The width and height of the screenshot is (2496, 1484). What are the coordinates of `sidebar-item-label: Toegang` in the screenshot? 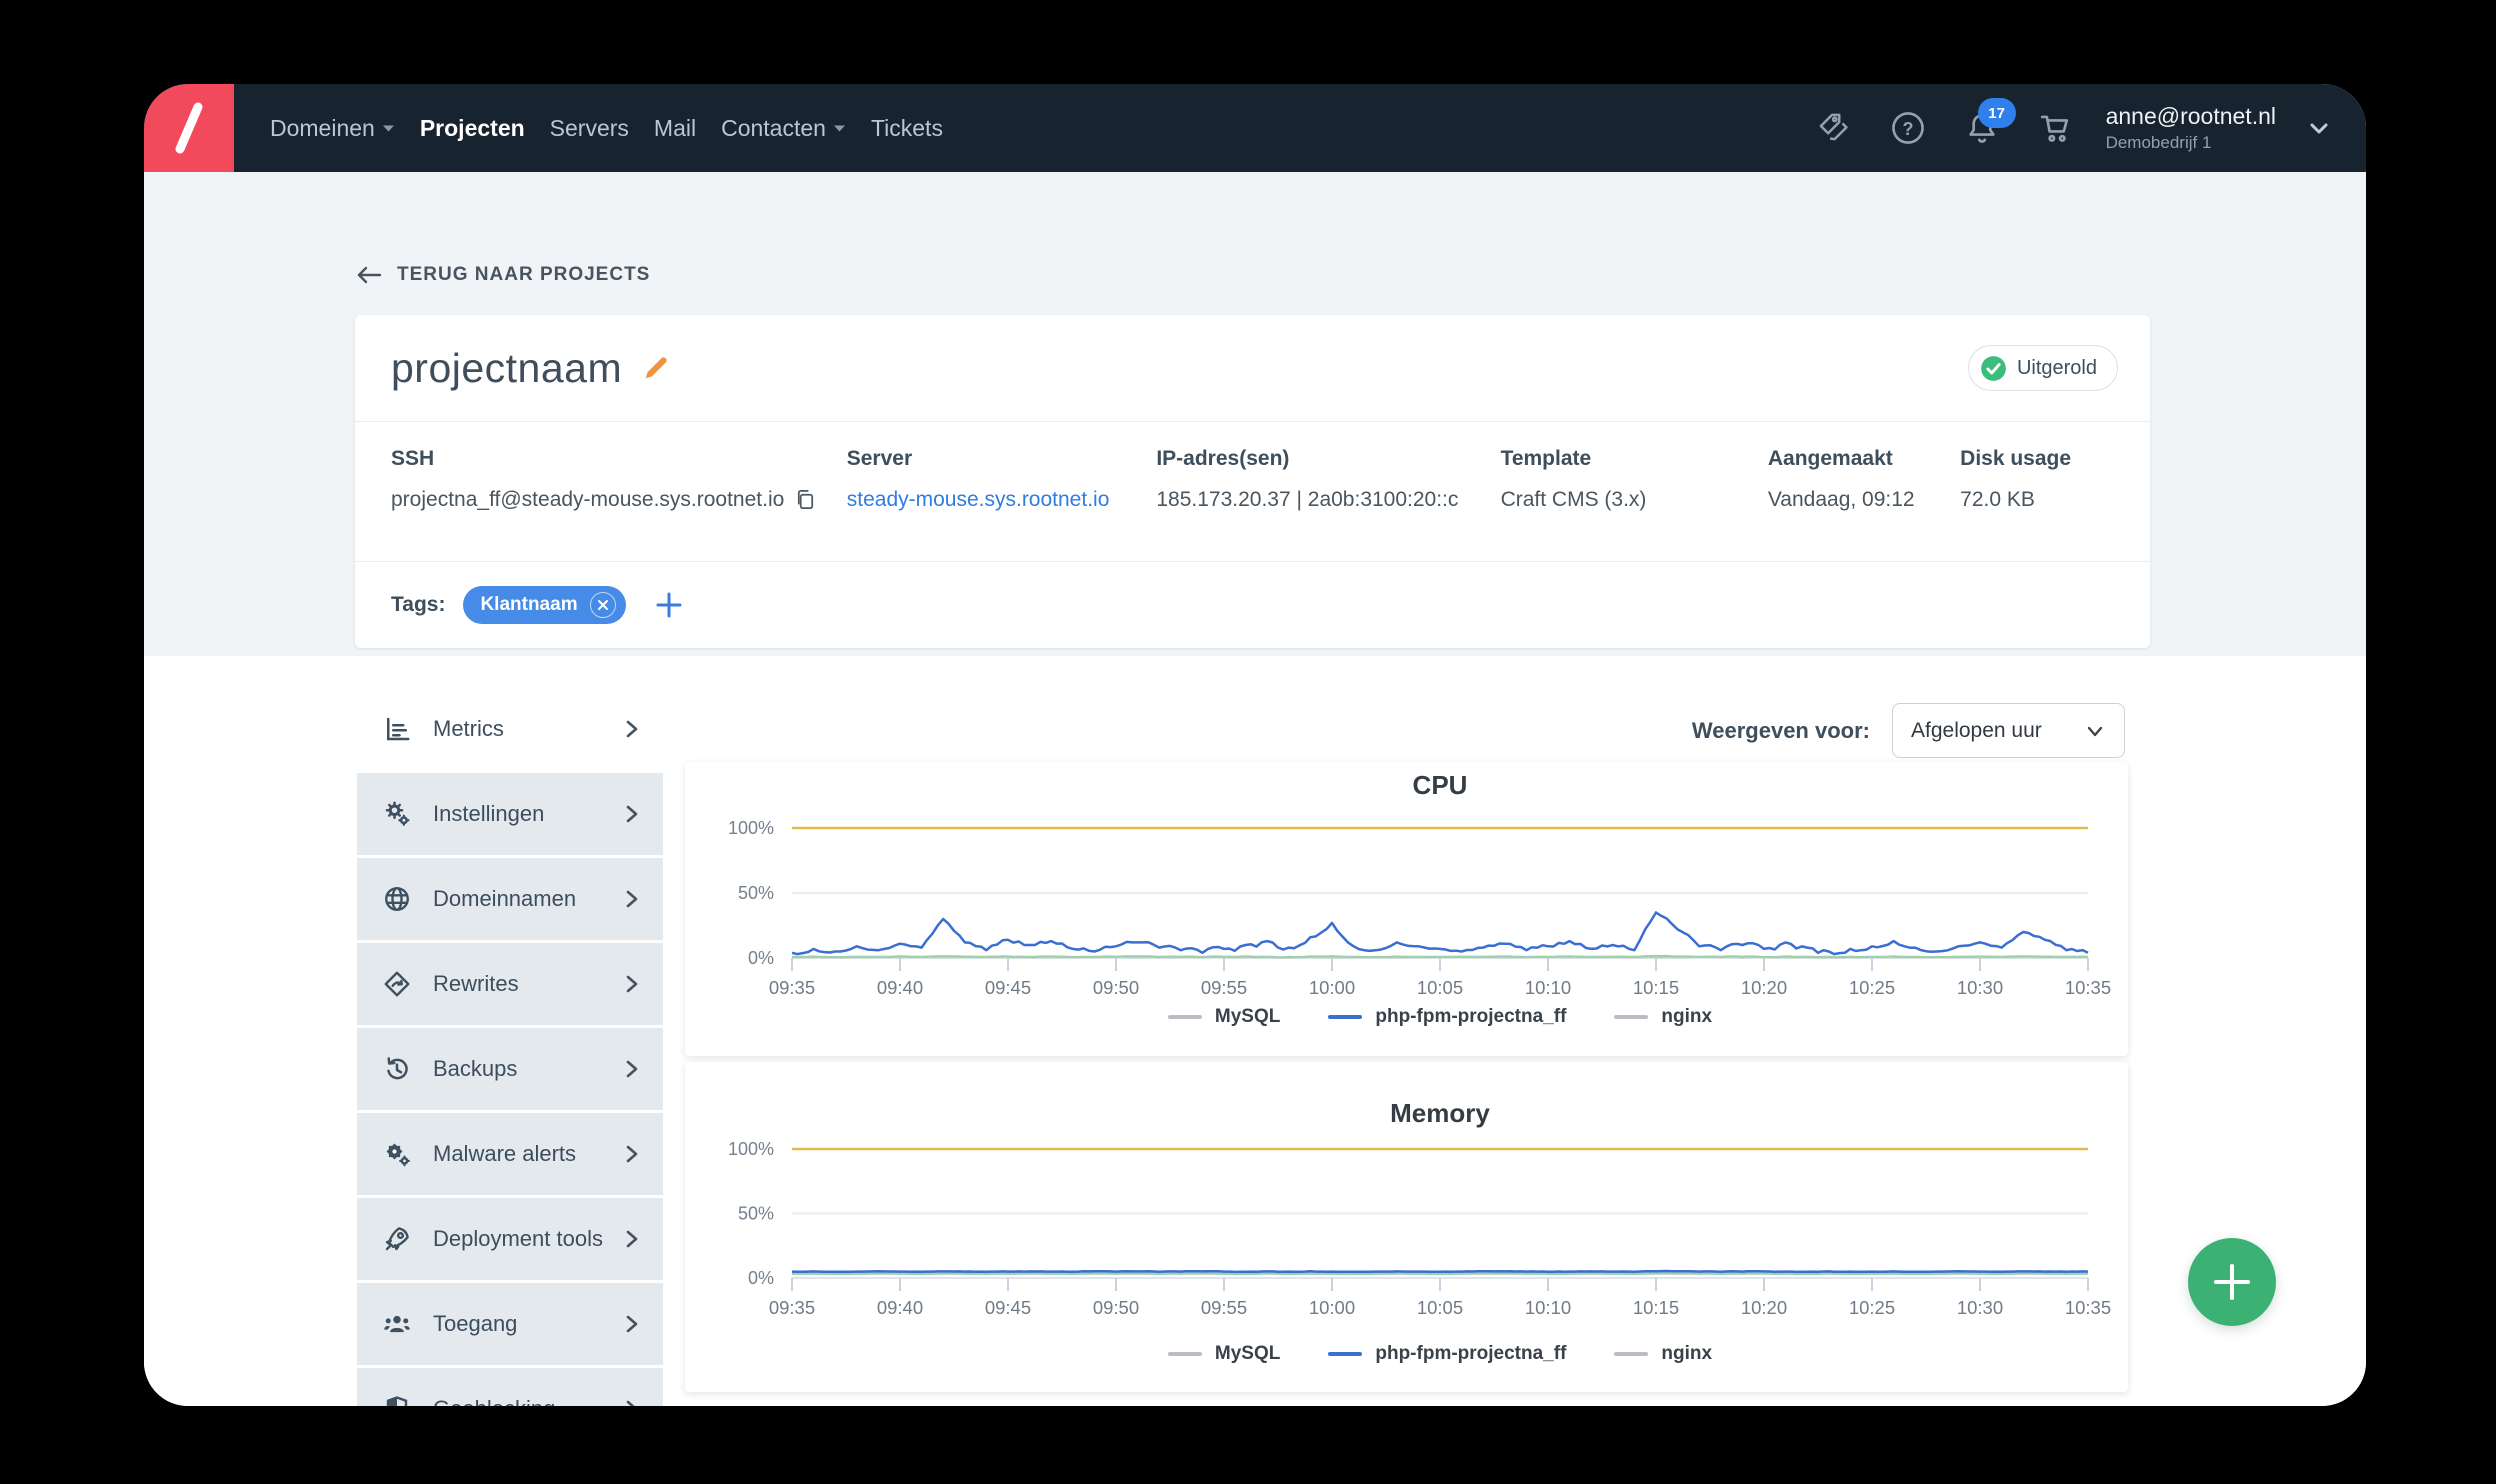 It's located at (475, 1323).